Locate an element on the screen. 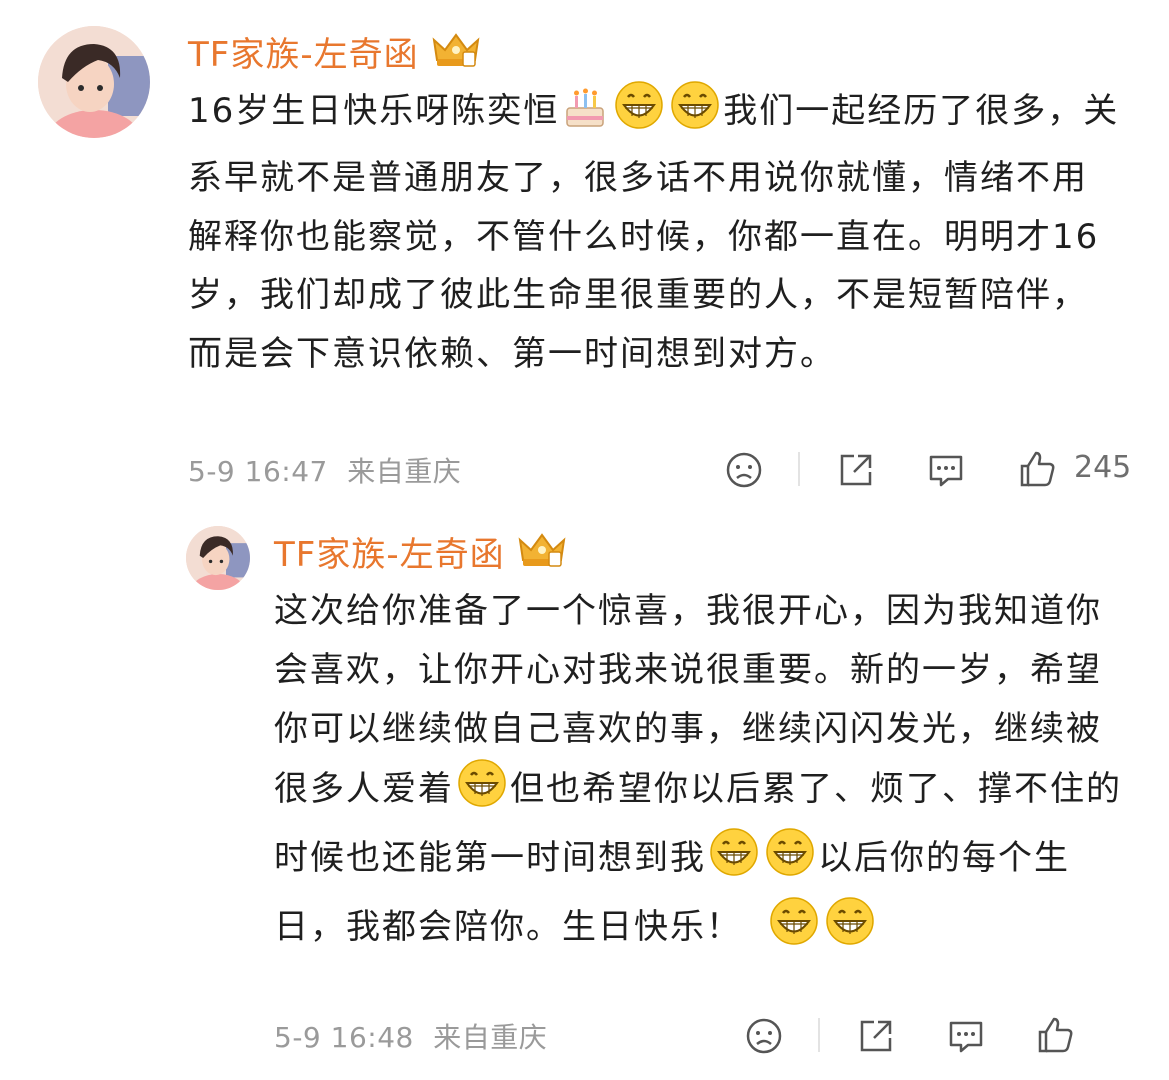 This screenshot has height=1080, width=1169. avatar is located at coordinates (94, 82).